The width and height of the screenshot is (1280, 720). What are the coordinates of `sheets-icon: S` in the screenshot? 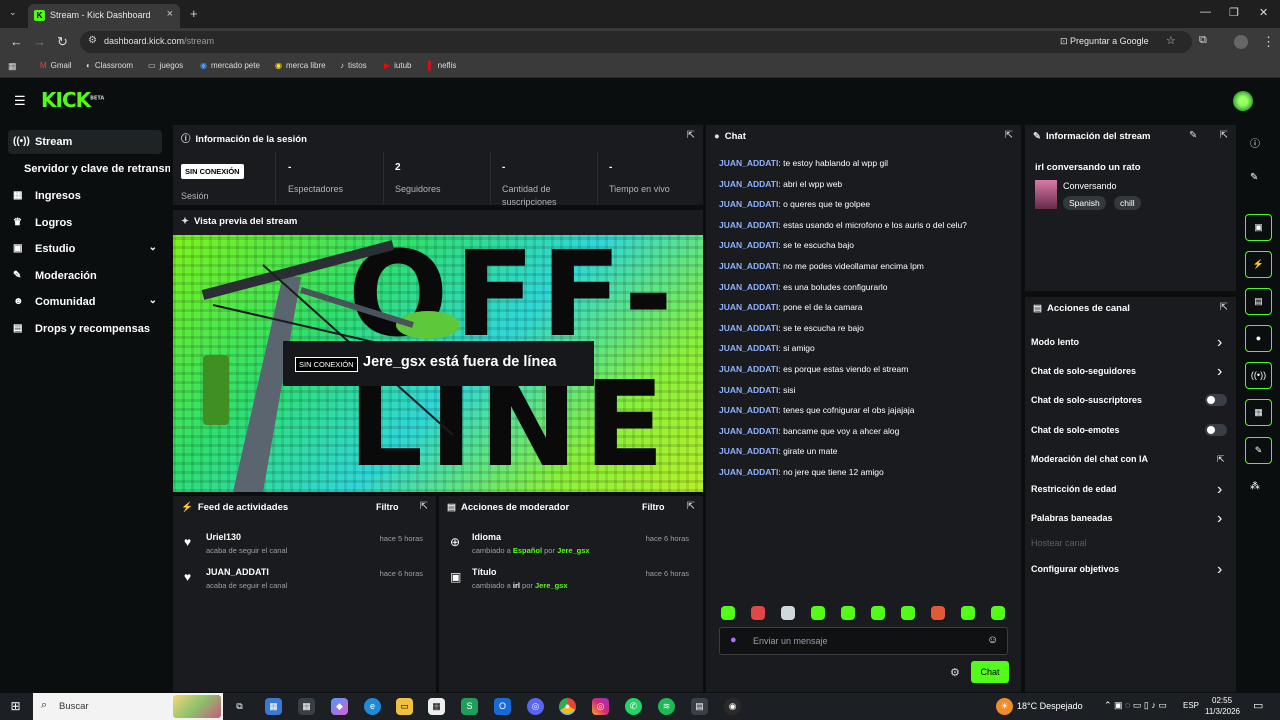 It's located at (469, 706).